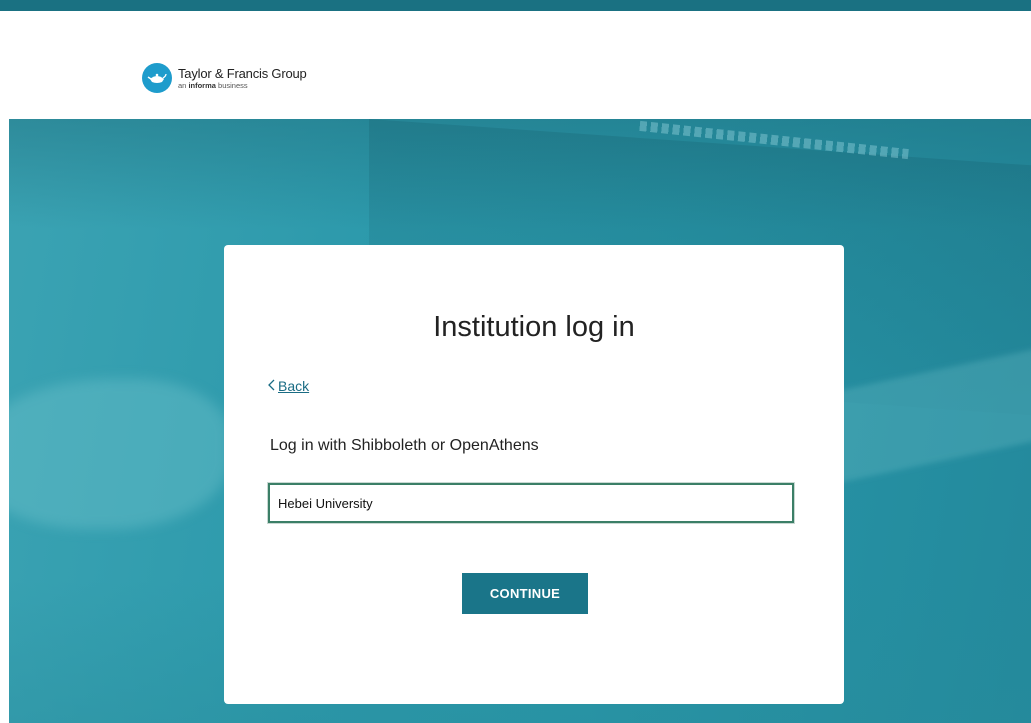 The image size is (1031, 723). I want to click on back-link: Back, so click(288, 386).